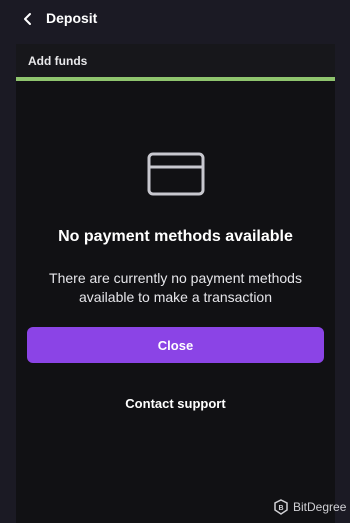 This screenshot has width=350, height=523. What do you see at coordinates (175, 345) in the screenshot?
I see `close-button: Close` at bounding box center [175, 345].